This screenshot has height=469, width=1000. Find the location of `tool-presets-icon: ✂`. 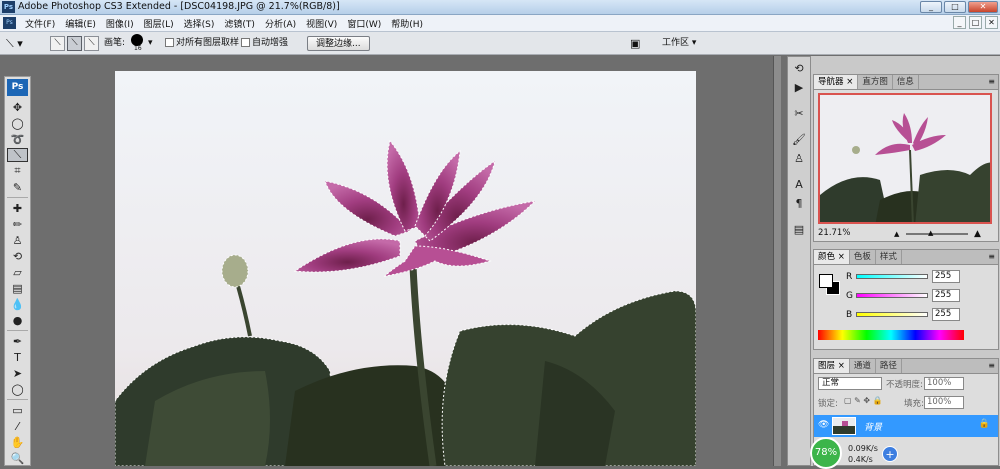

tool-presets-icon: ✂ is located at coordinates (799, 113).